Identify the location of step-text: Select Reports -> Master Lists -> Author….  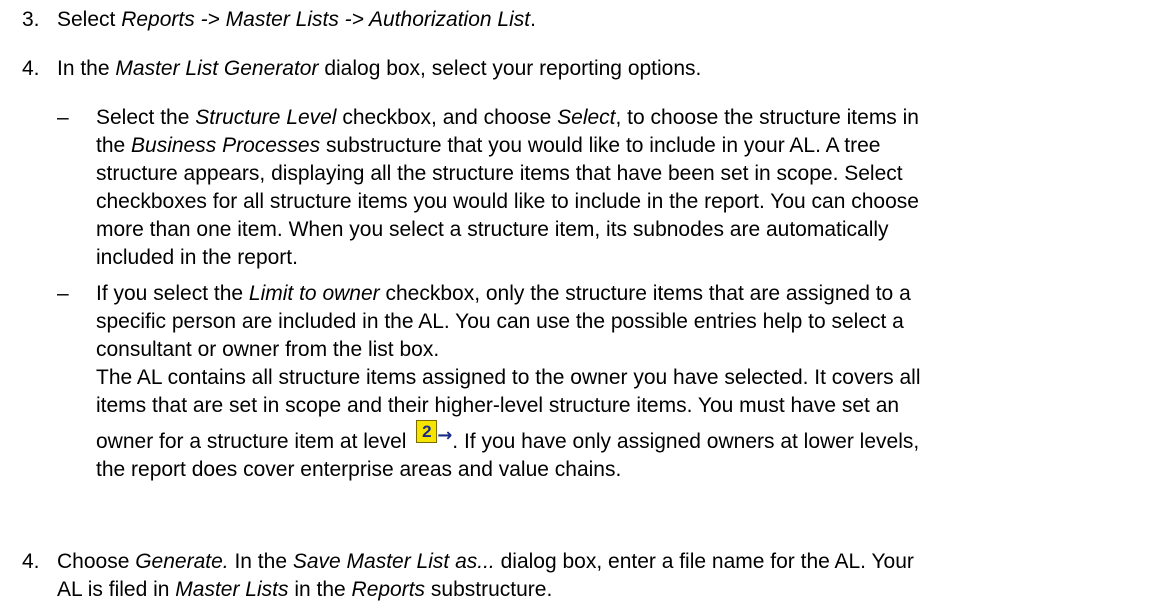
(296, 19).